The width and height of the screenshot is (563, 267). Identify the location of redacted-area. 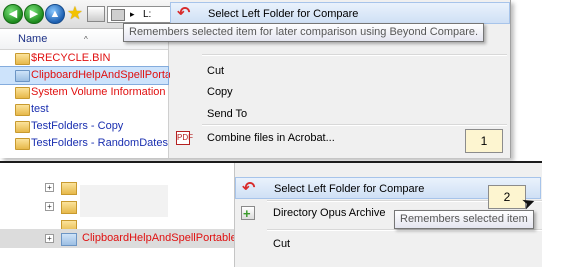
(124, 201).